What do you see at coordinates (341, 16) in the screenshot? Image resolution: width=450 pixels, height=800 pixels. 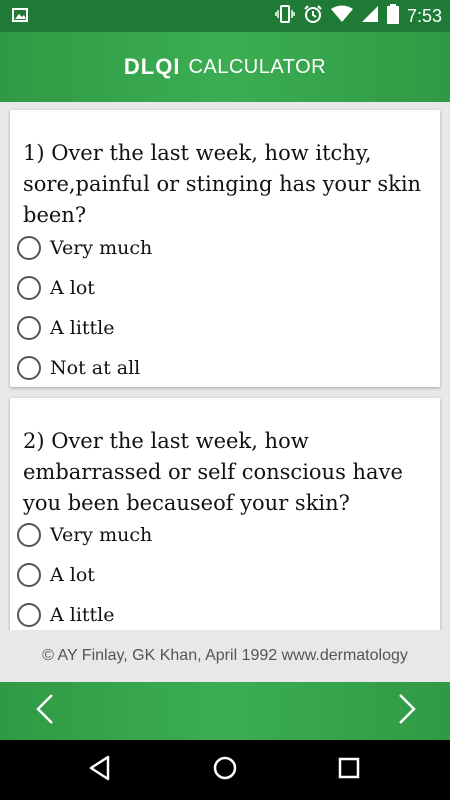 I see `wifi-icon` at bounding box center [341, 16].